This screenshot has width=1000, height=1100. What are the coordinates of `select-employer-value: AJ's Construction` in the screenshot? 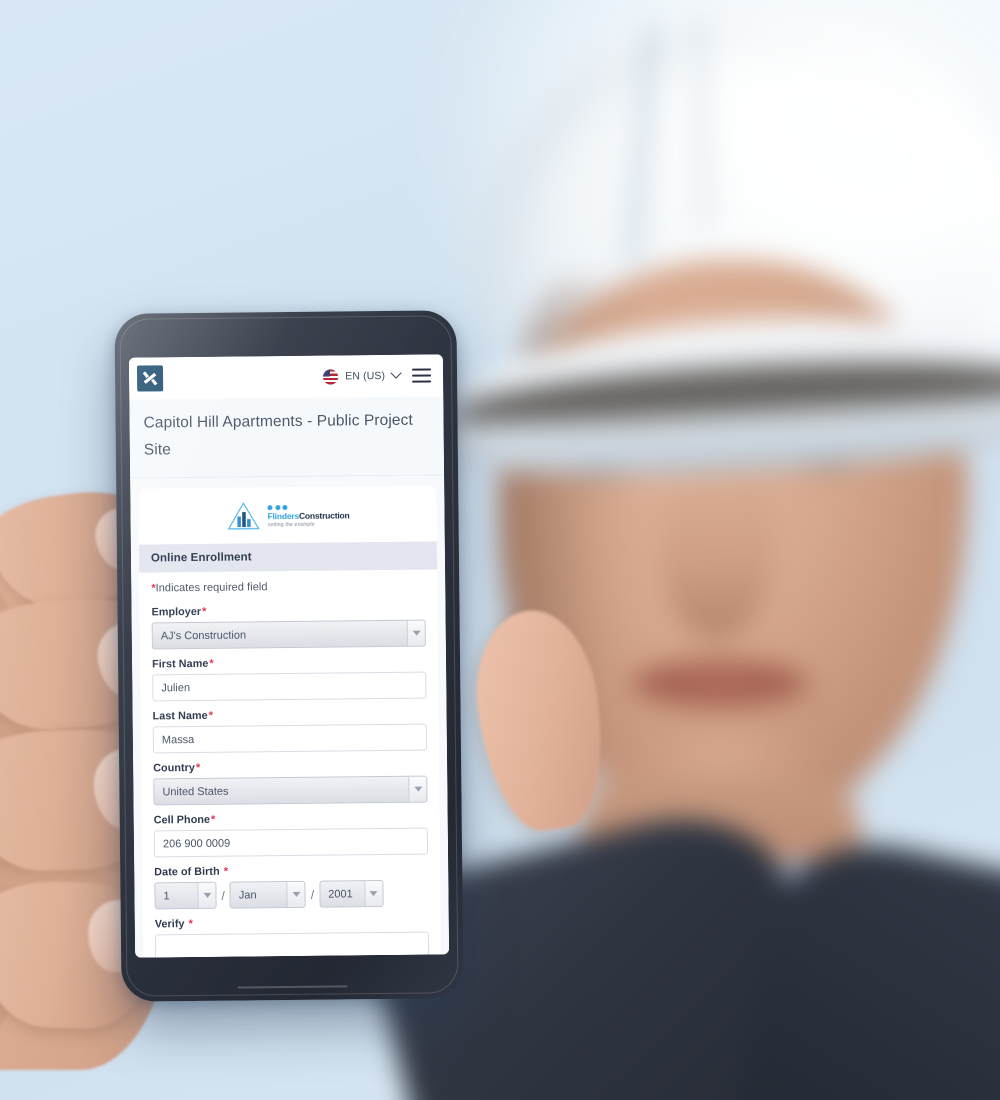 It's located at (203, 636).